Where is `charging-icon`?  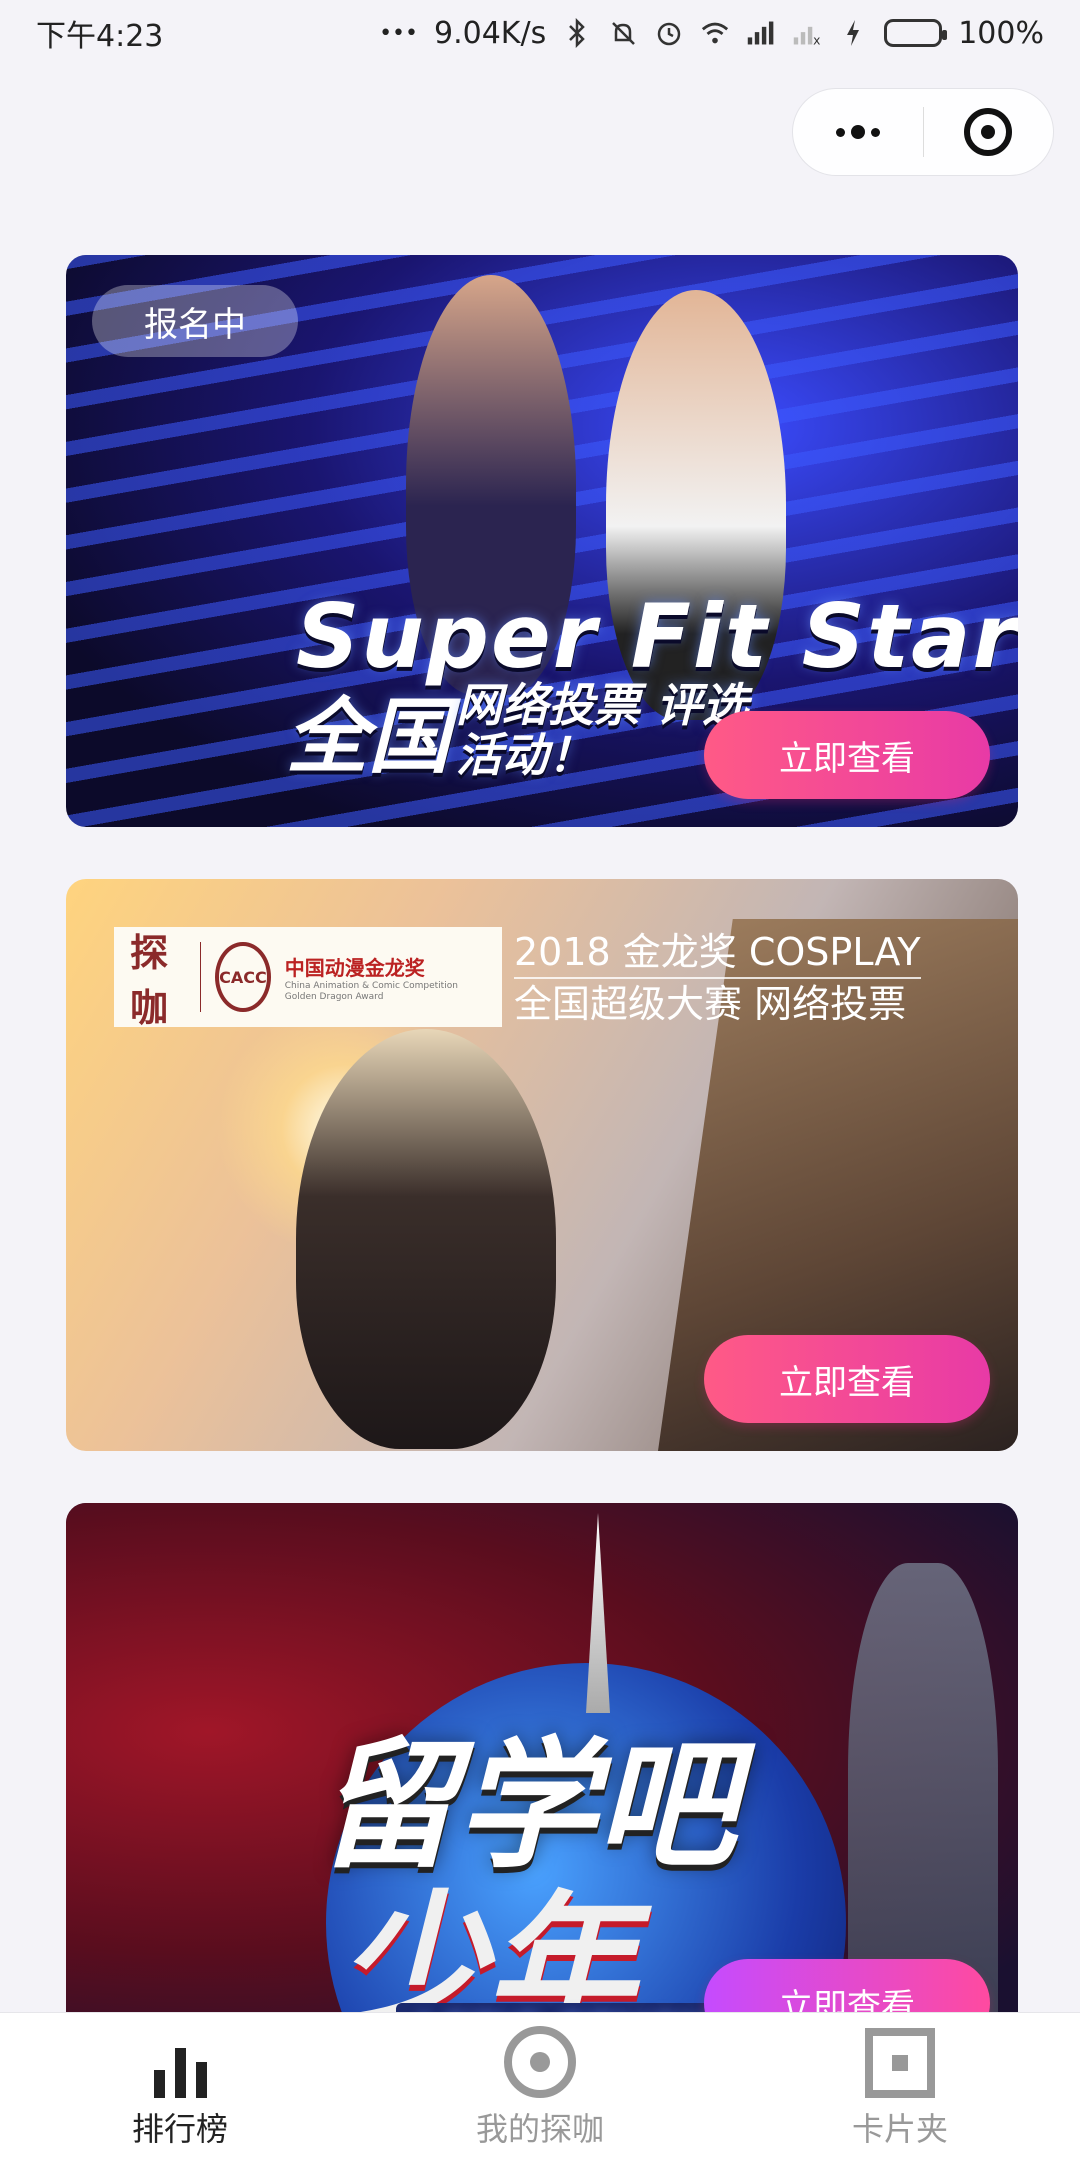 charging-icon is located at coordinates (853, 33).